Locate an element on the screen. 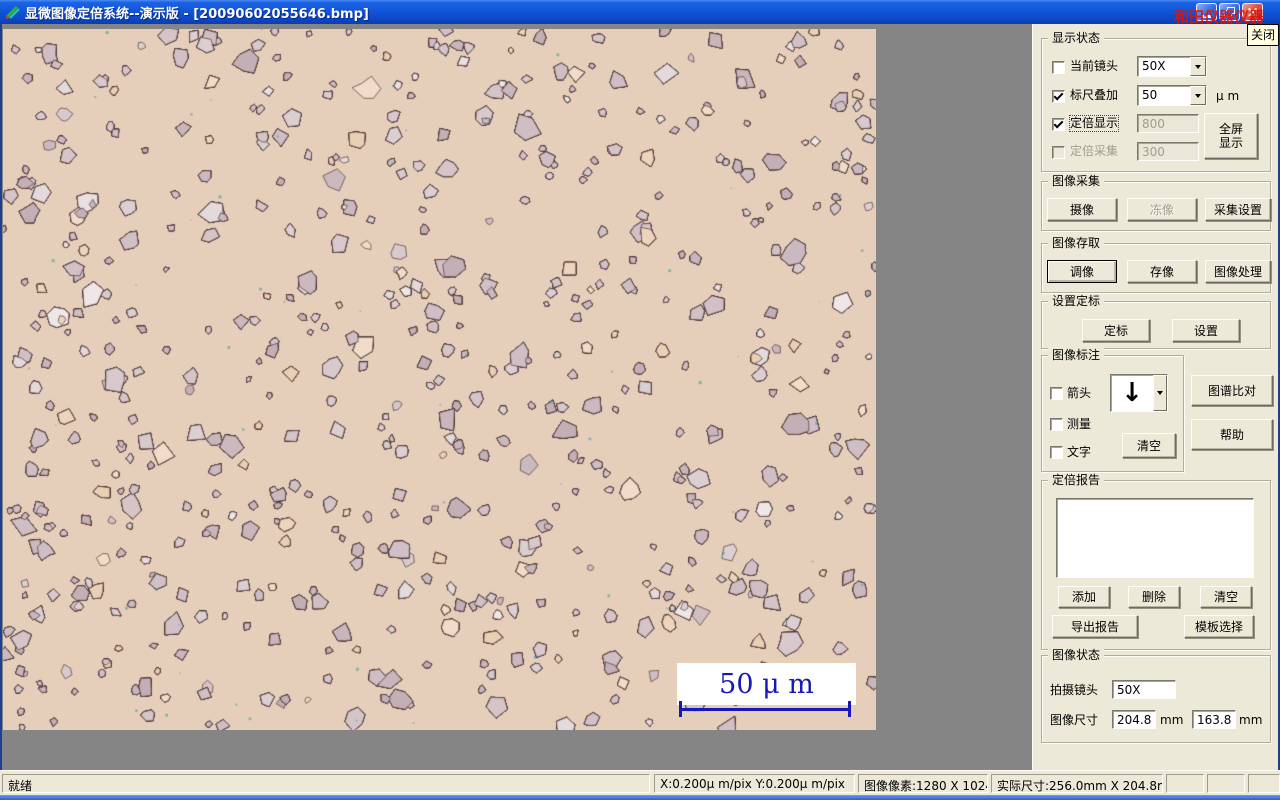 The image size is (1280, 800). image-width-unit: mm is located at coordinates (1172, 720).